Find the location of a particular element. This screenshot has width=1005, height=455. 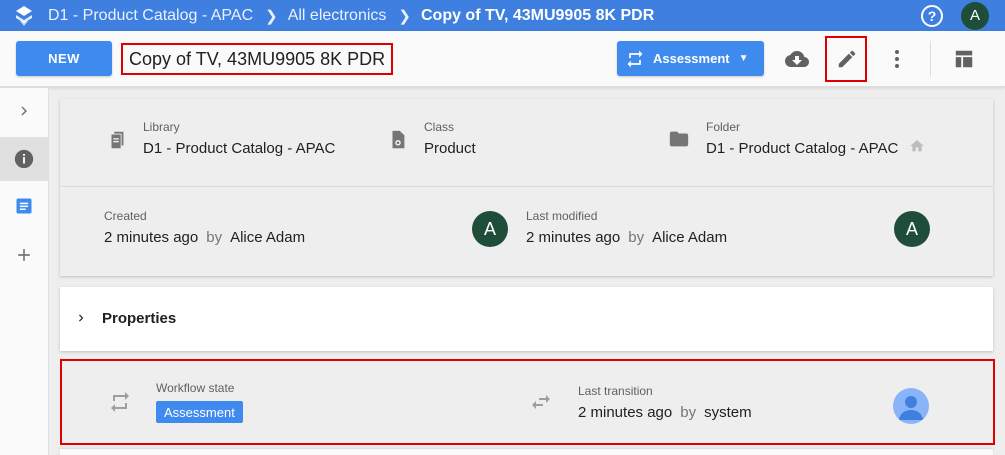

breadcrumb-folder: All electronics is located at coordinates (337, 16).